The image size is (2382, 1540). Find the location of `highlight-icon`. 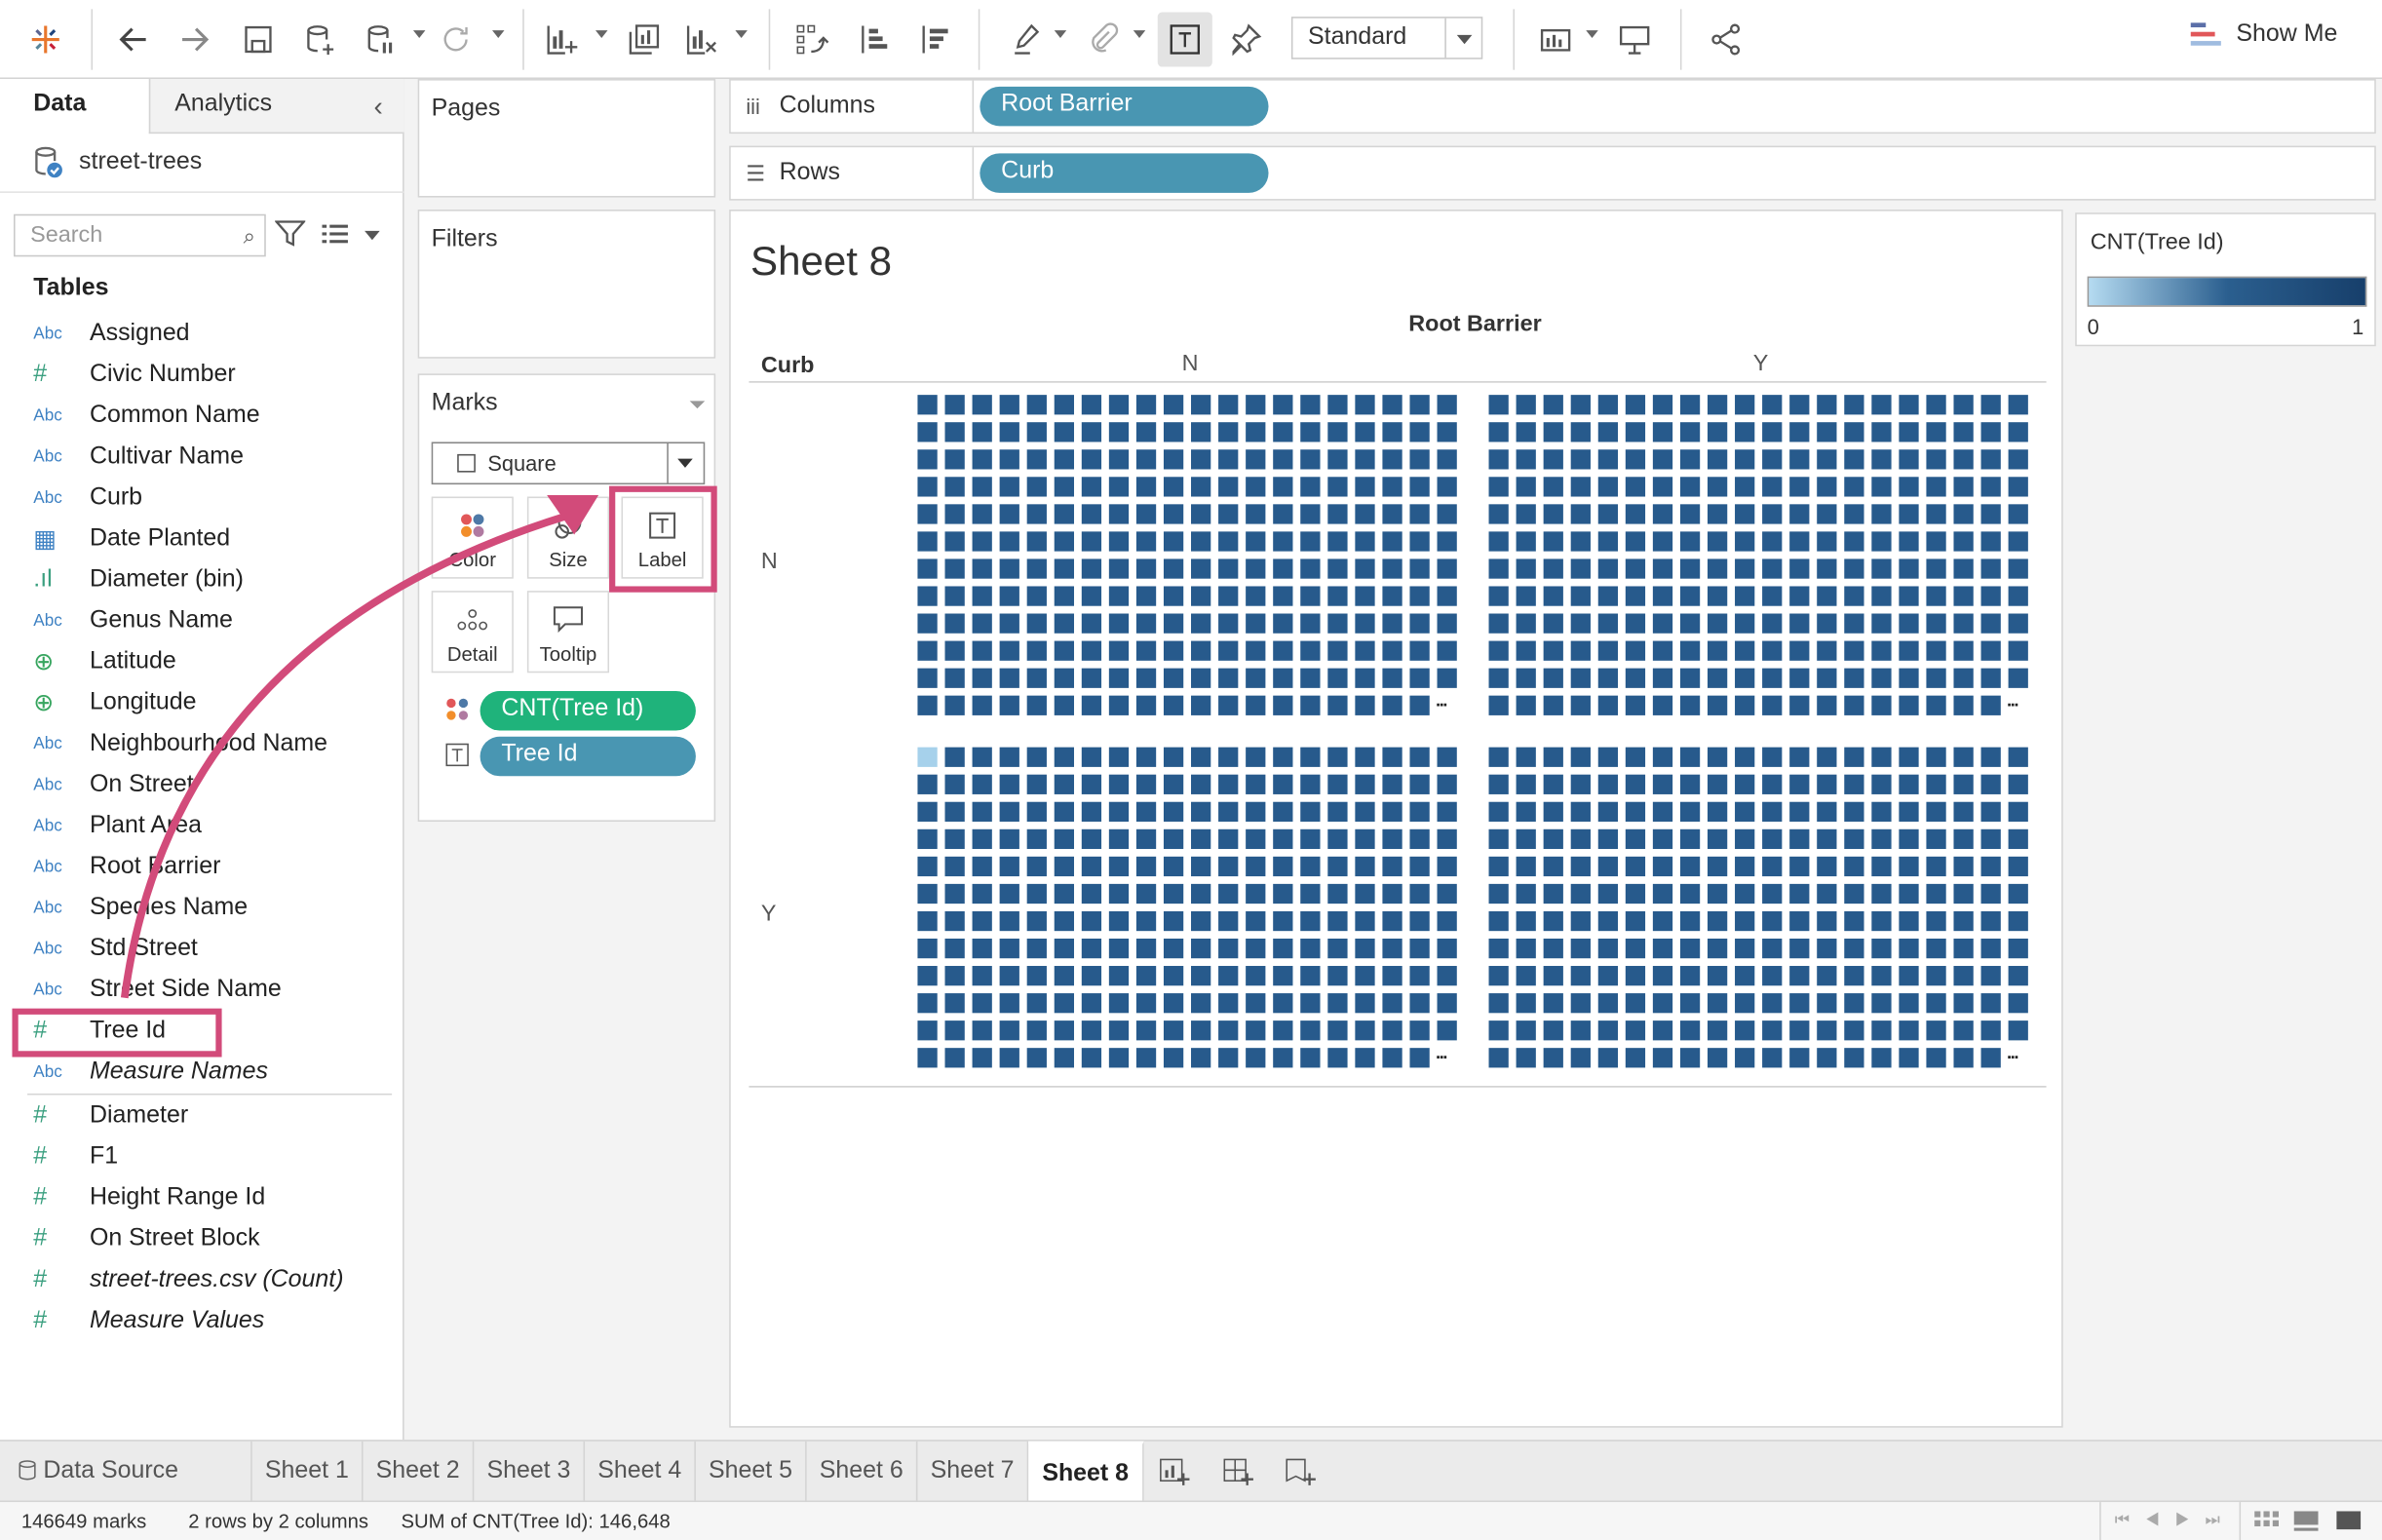

highlight-icon is located at coordinates (1027, 40).